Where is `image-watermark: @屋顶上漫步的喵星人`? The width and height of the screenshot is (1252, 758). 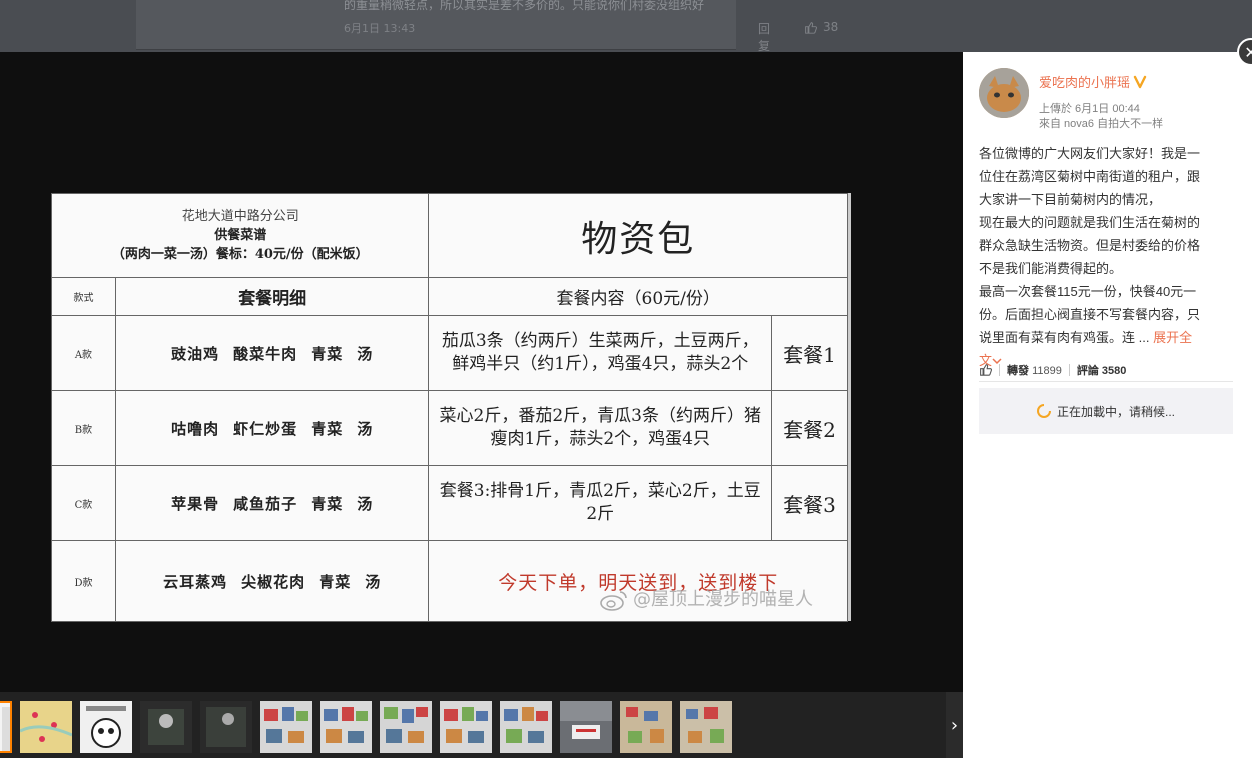 image-watermark: @屋顶上漫步的喵星人 is located at coordinates (706, 598).